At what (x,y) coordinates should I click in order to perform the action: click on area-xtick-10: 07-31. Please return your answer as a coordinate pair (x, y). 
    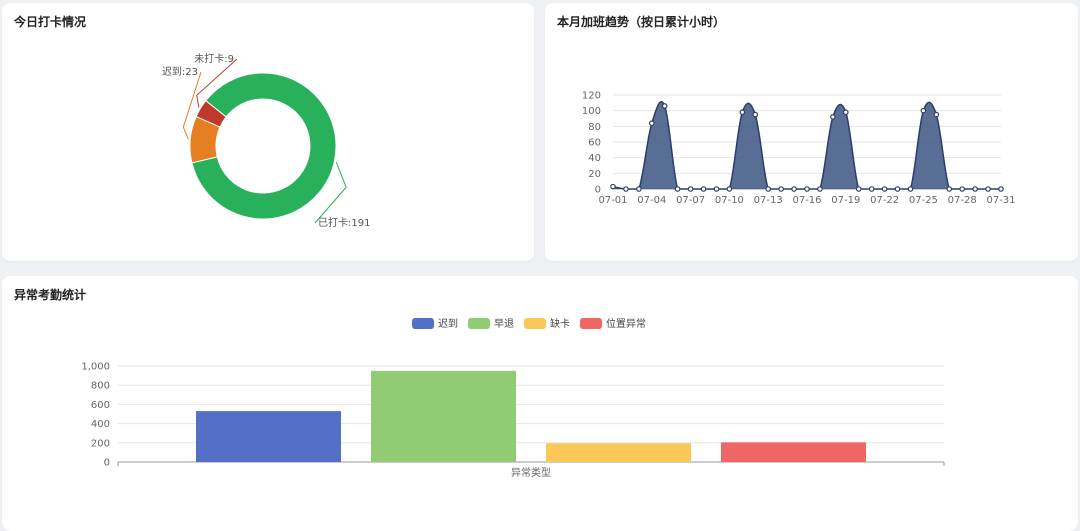
    Looking at the image, I should click on (1000, 200).